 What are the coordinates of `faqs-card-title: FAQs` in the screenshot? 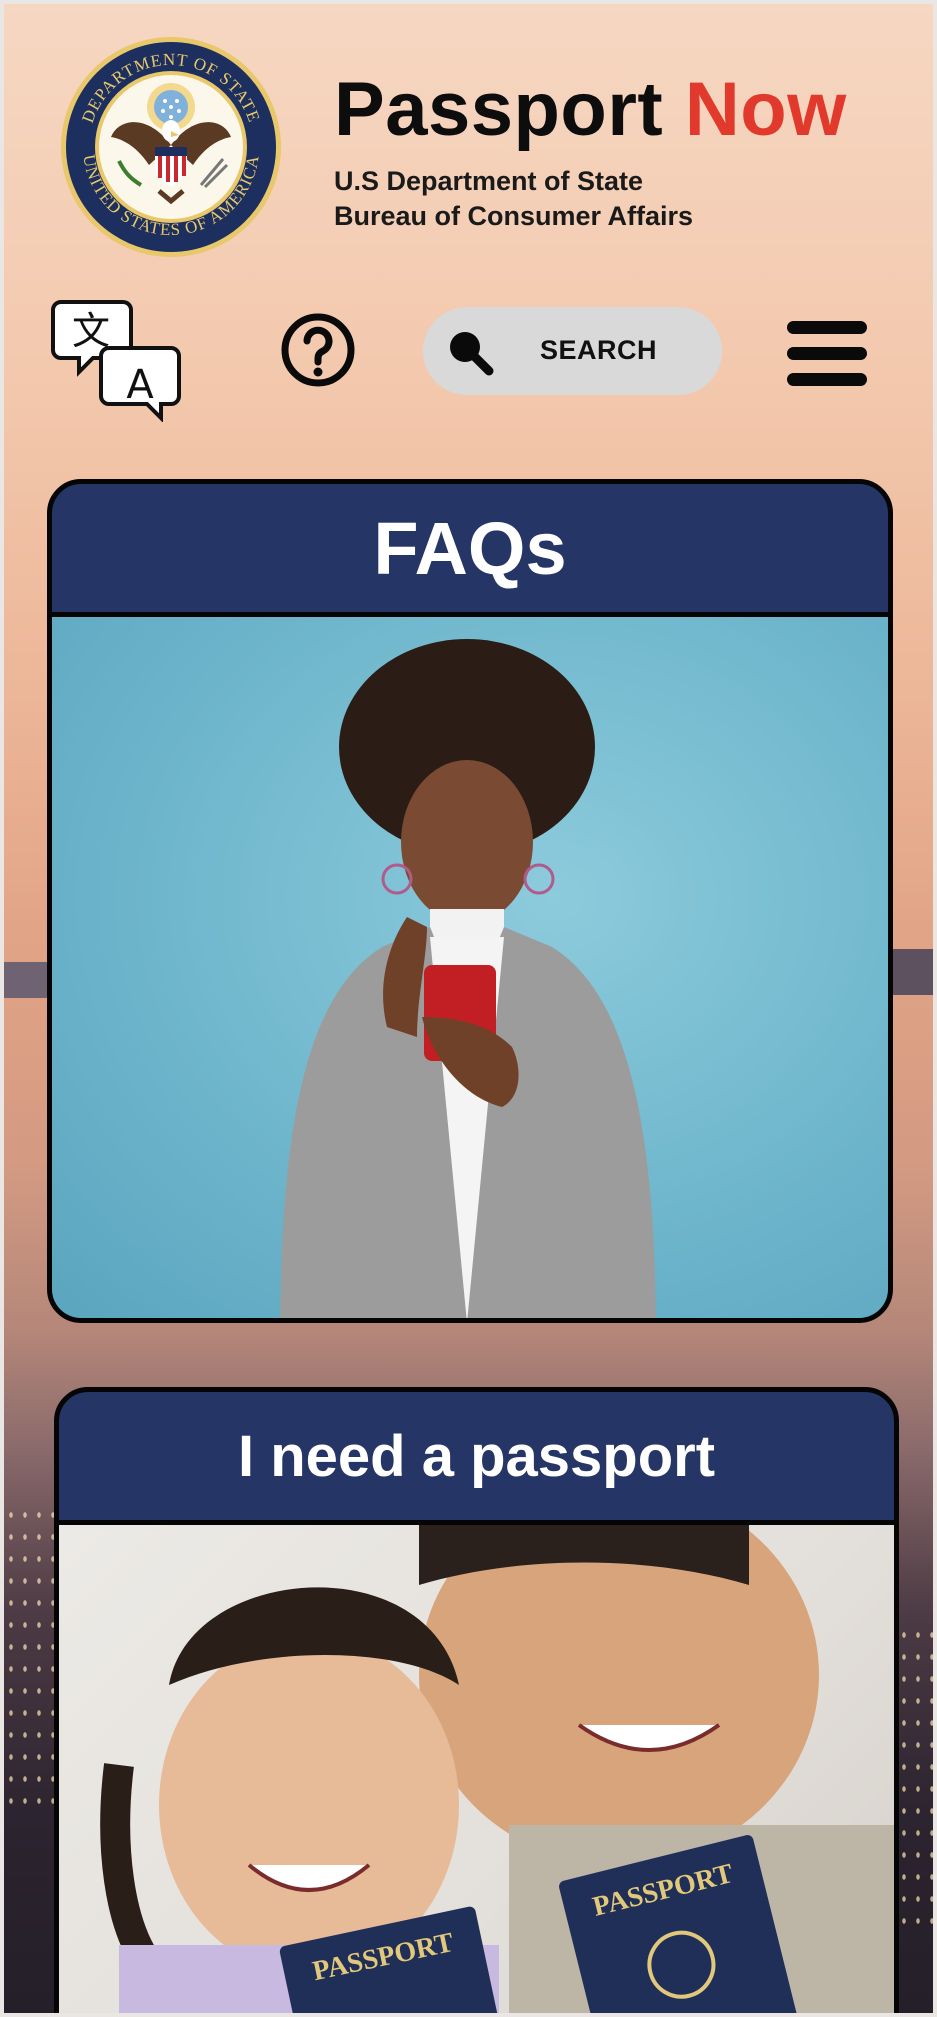 It's located at (470, 550).